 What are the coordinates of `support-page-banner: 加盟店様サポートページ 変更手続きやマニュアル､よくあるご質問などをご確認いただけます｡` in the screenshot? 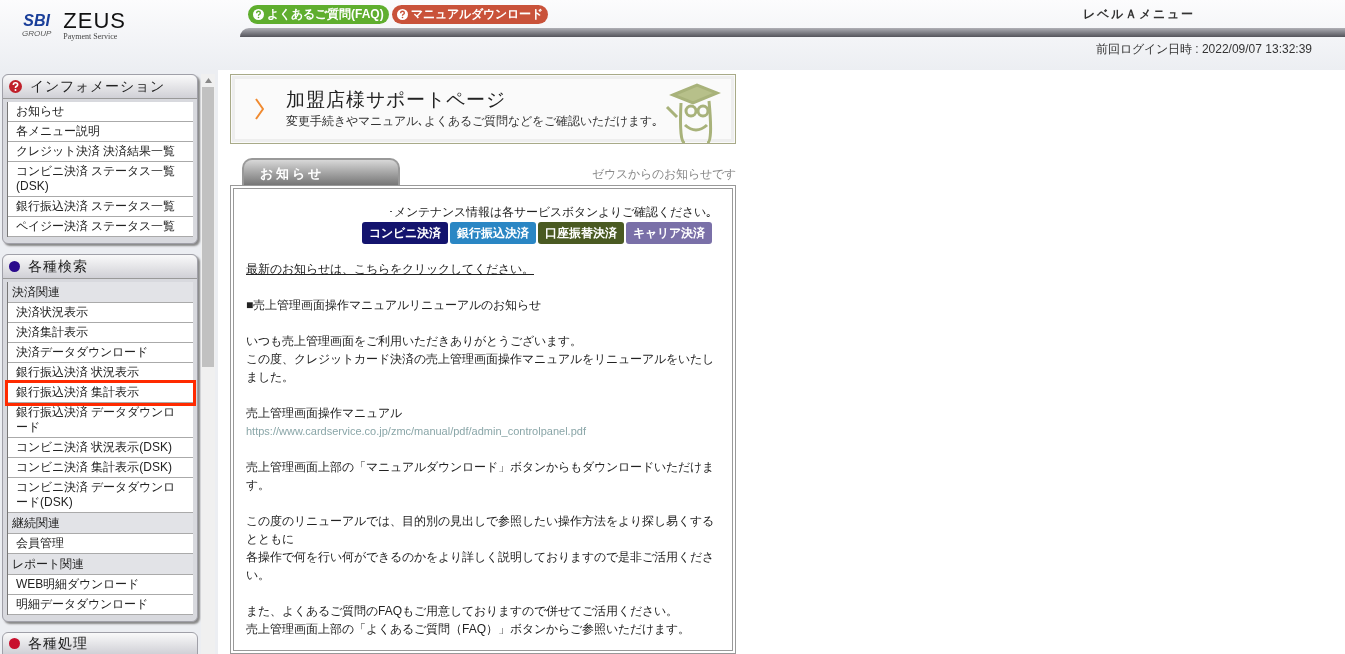 It's located at (483, 109).